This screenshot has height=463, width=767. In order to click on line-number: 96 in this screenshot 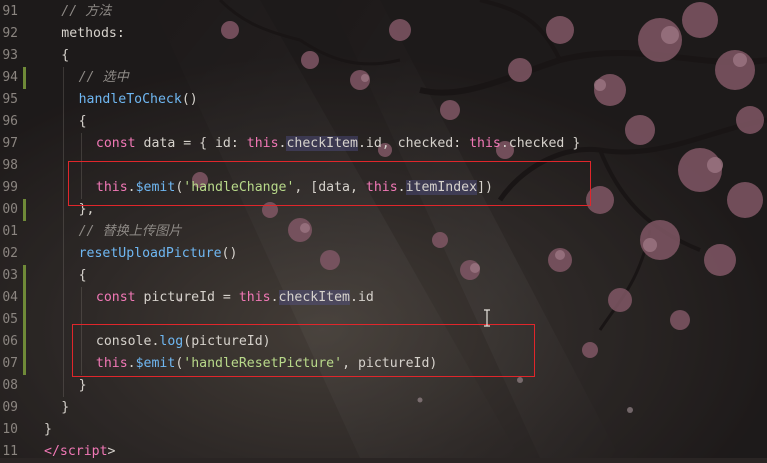, I will do `click(10, 121)`.